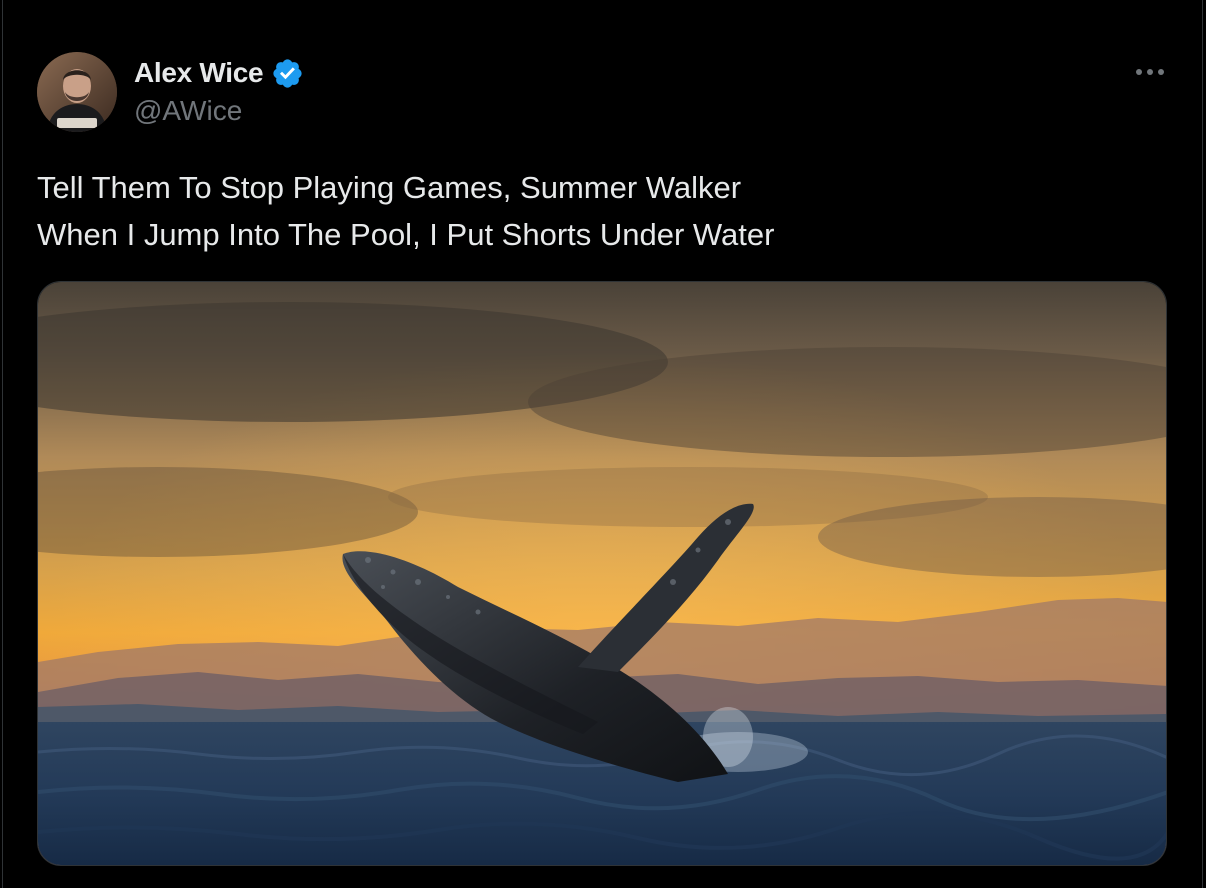 This screenshot has width=1206, height=888. Describe the element at coordinates (77, 92) in the screenshot. I see `avatar` at that location.